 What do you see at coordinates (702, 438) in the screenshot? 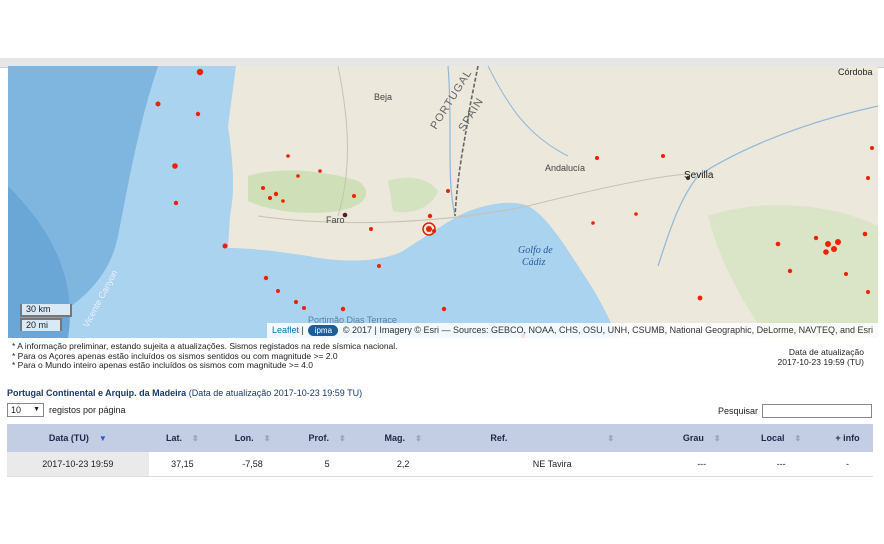
I see `col-grau: Grau ⬍` at bounding box center [702, 438].